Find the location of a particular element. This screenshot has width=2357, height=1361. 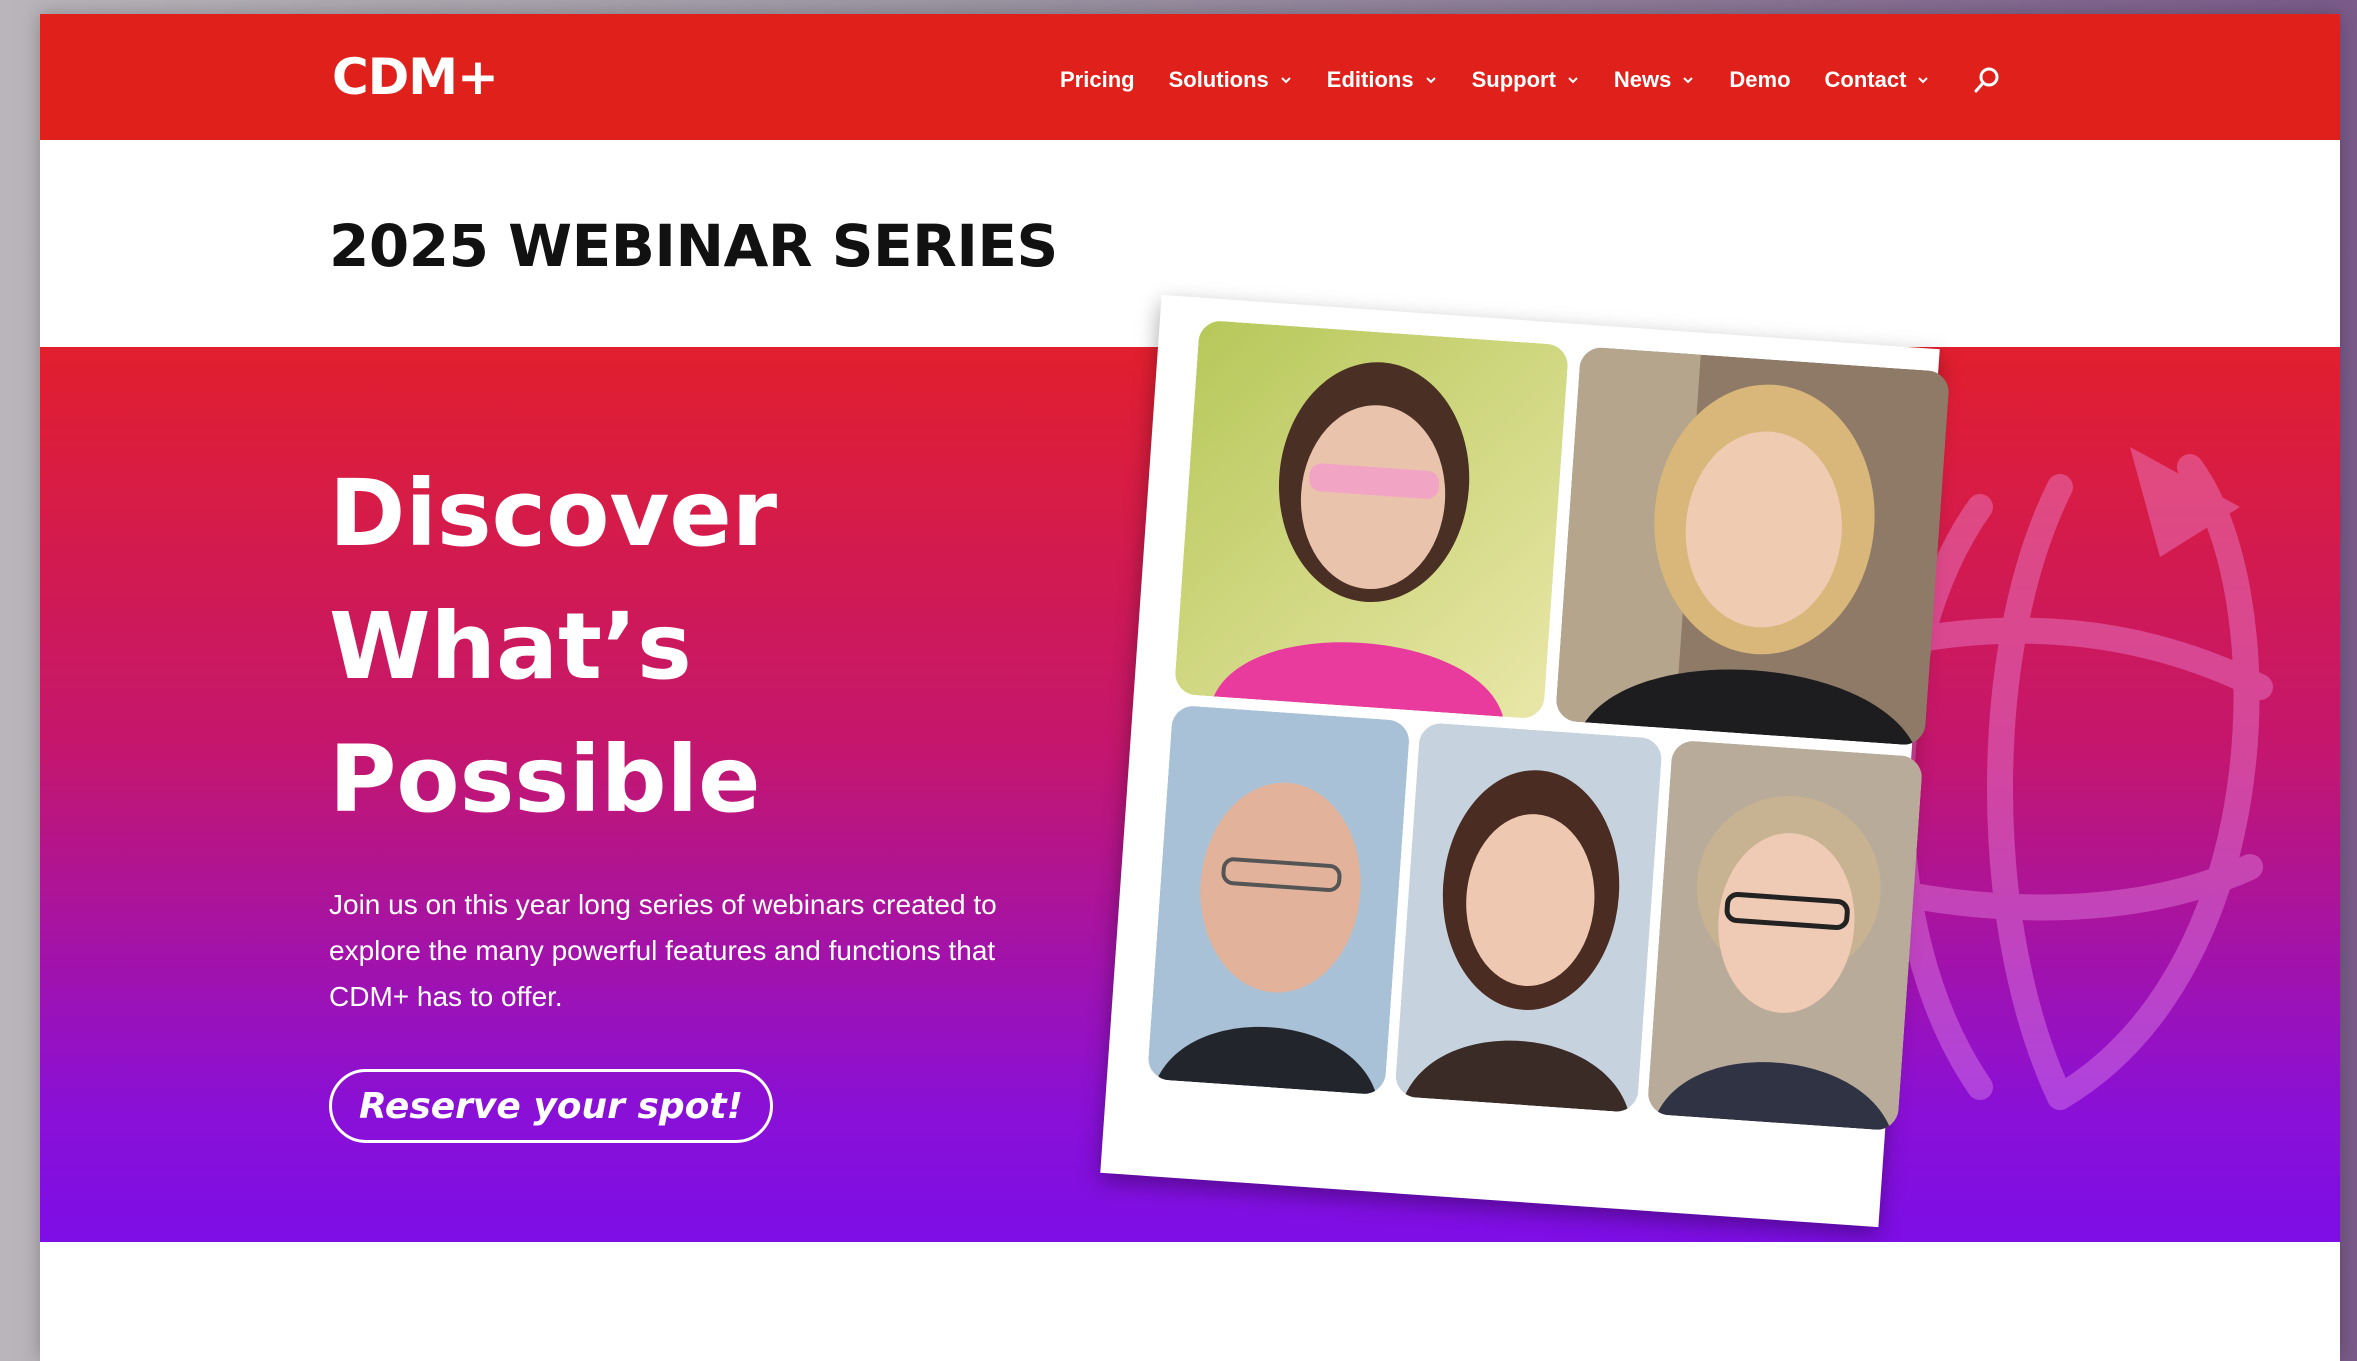

nav-item-support: Support is located at coordinates (1526, 80).